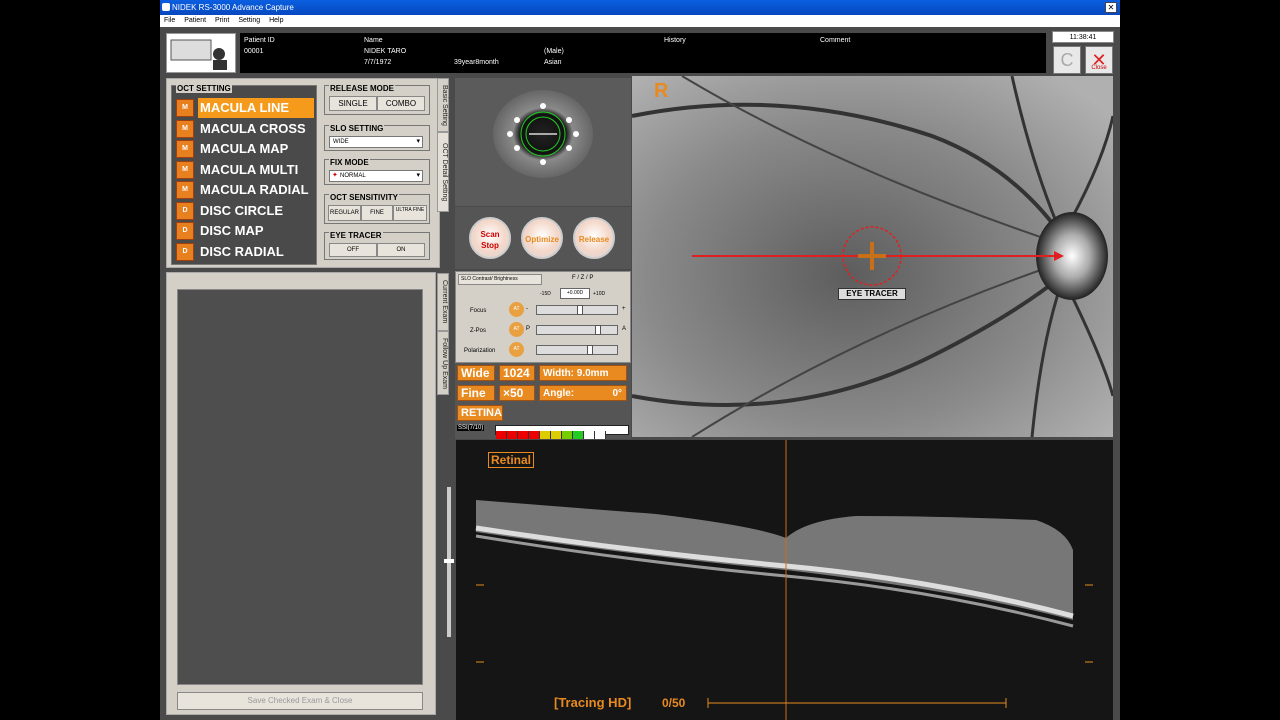  What do you see at coordinates (1111, 7) in the screenshot?
I see `window-close-button: ✕` at bounding box center [1111, 7].